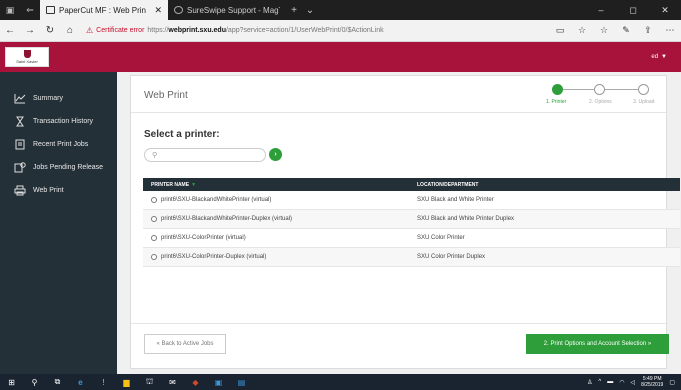 The height and width of the screenshot is (390, 681). What do you see at coordinates (185, 344) in the screenshot?
I see `back-to-active-jobs-button: « Back to Active Jobs` at bounding box center [185, 344].